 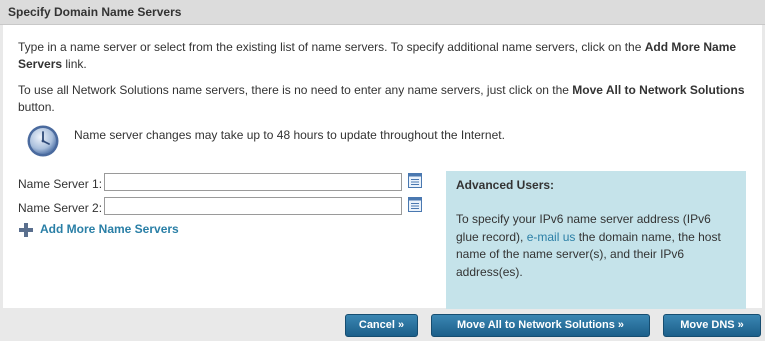 I want to click on section-header: Specify Domain Name Servers, so click(x=382, y=12).